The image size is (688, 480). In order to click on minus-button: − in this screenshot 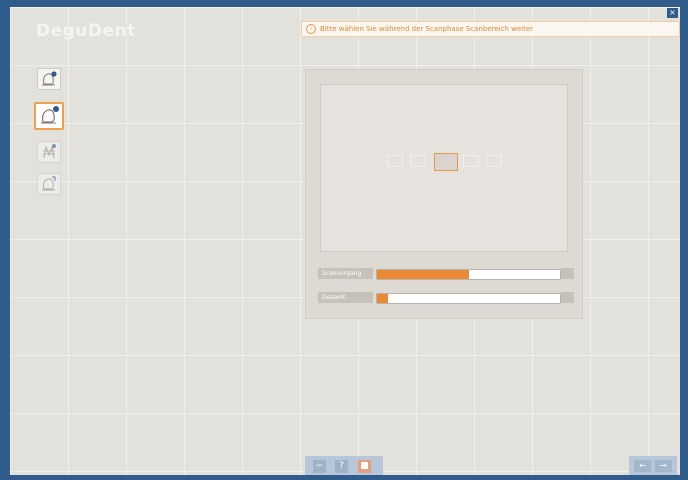, I will do `click(319, 466)`.